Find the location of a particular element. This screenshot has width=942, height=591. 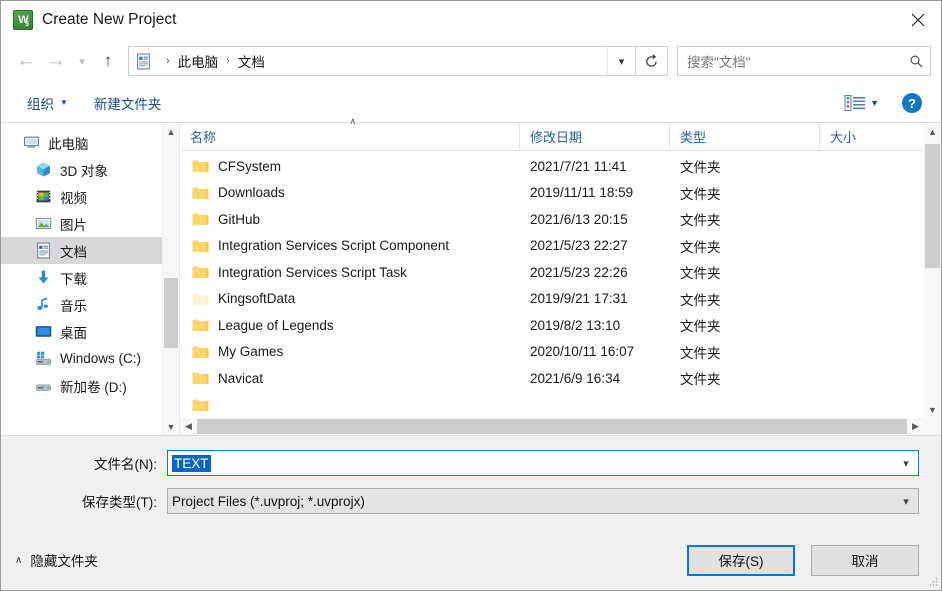

breadcrumb-chevron-down-icon: ▾ is located at coordinates (621, 61).